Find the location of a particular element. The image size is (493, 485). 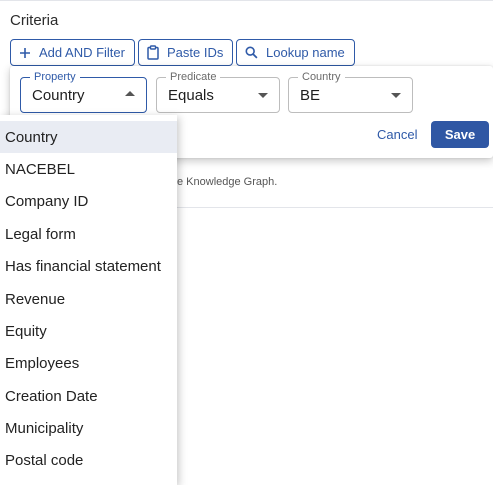

menu-item-postal-code: Postal code is located at coordinates (88, 460).